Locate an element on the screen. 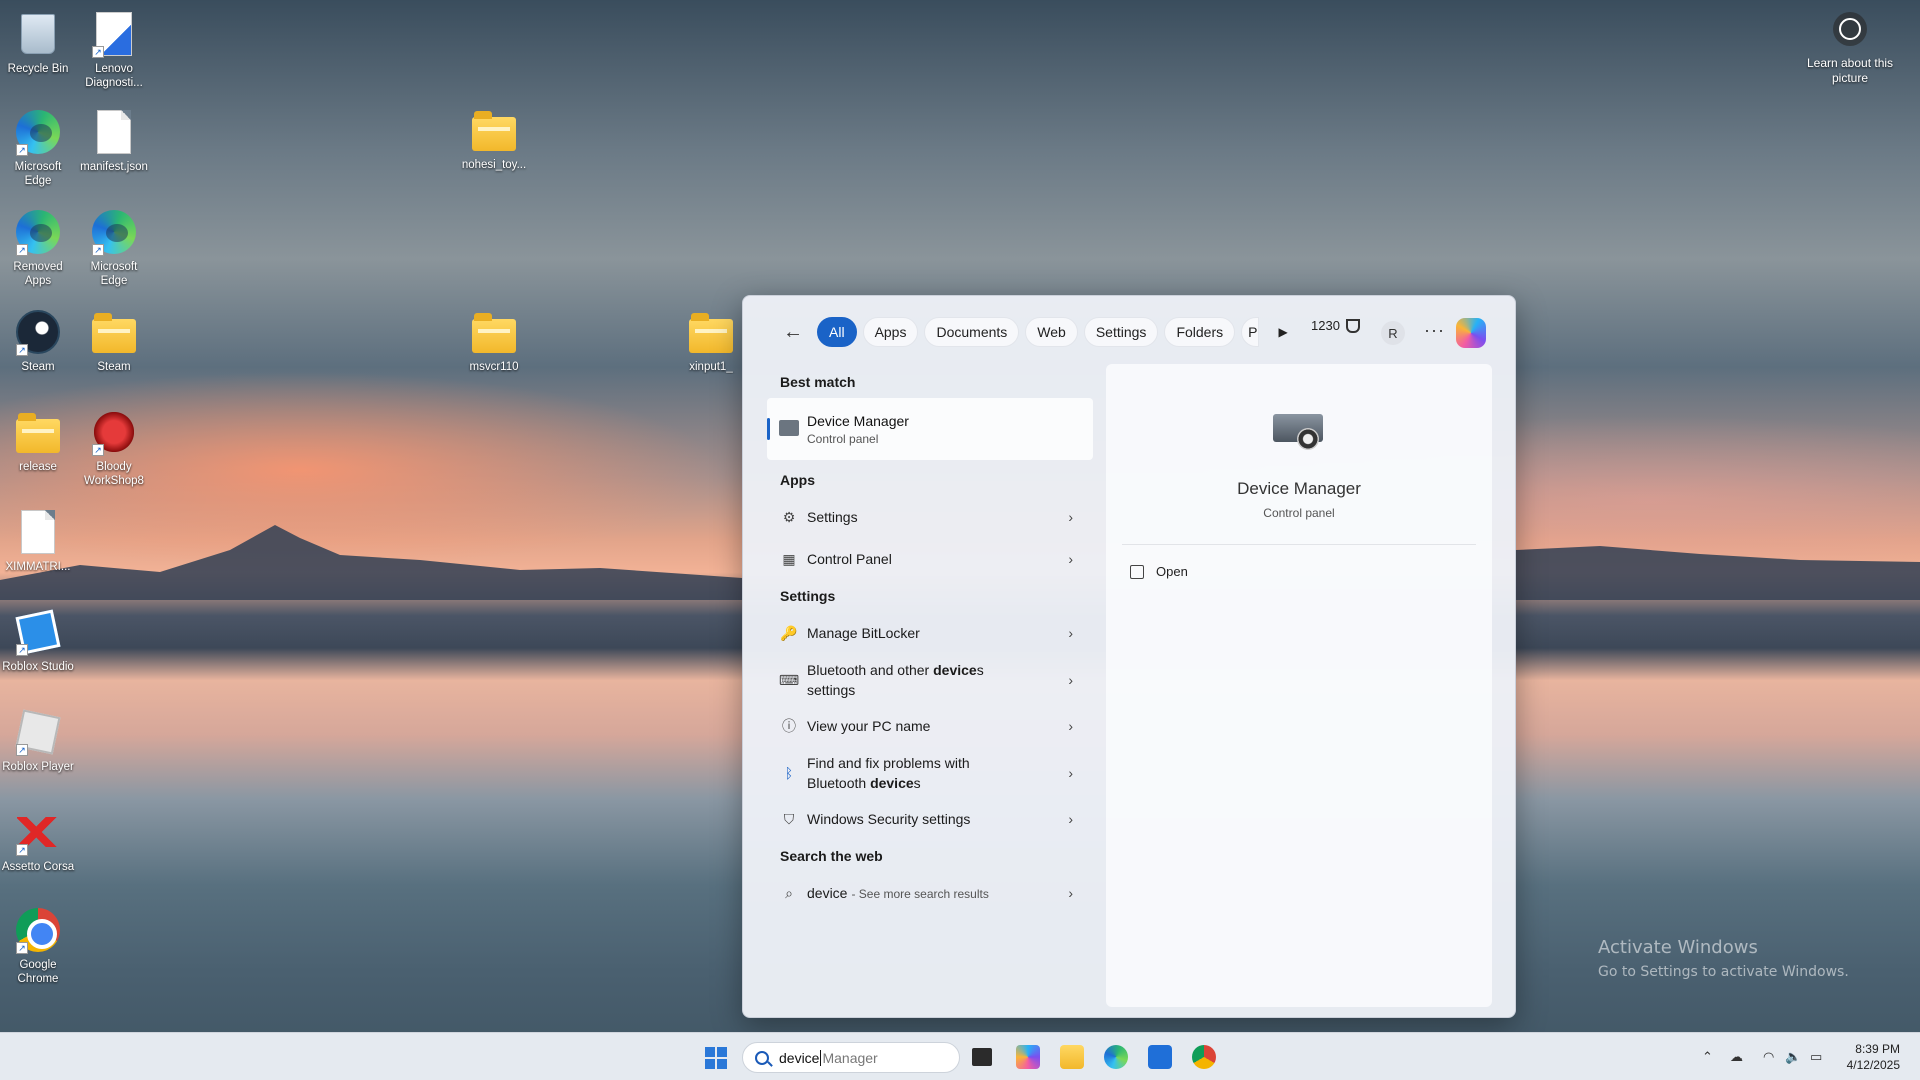 The image size is (1920, 1080). battery-icon: ▭ is located at coordinates (1816, 1057).